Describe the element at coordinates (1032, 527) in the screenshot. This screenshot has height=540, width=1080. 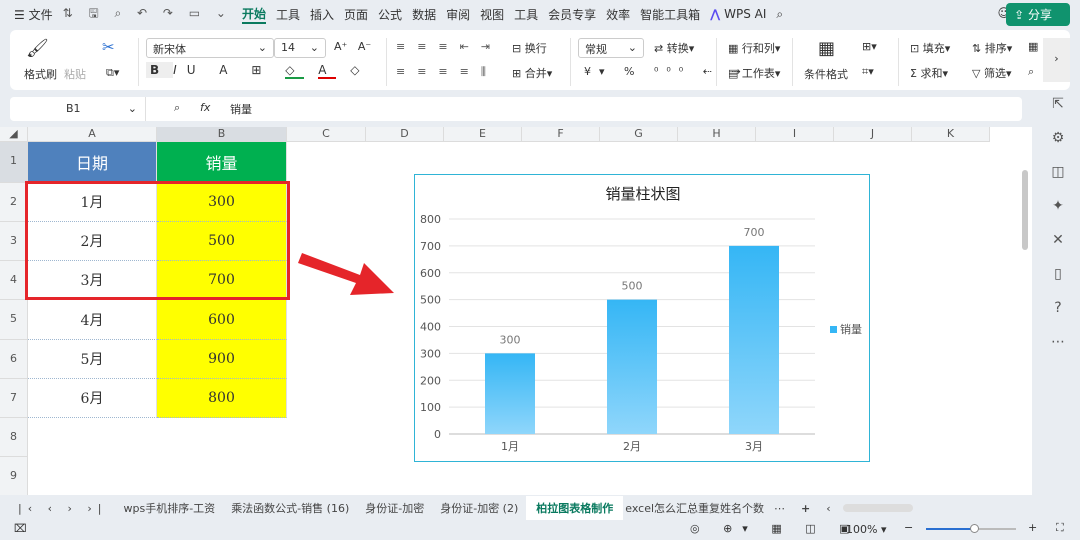
I see `zoom-in-button: +` at that location.